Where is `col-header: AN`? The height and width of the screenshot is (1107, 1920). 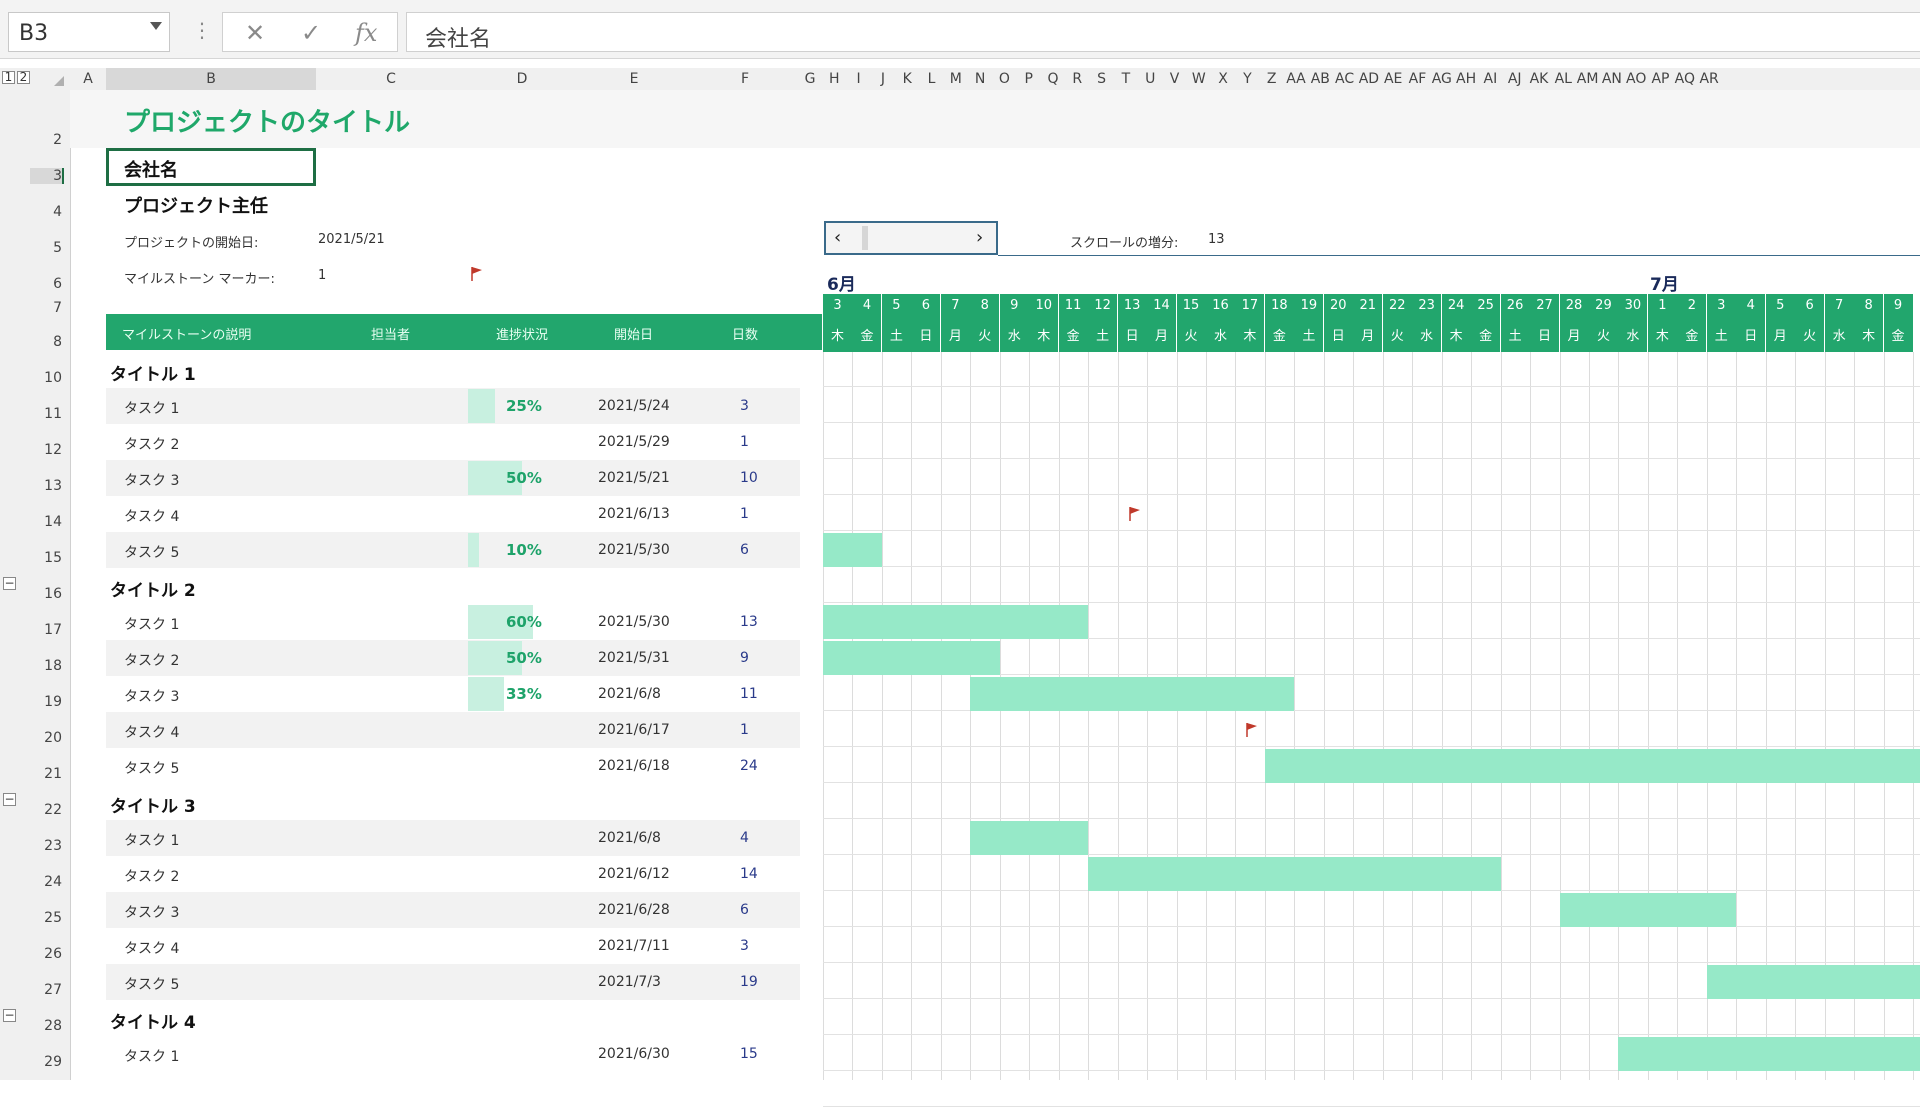 col-header: AN is located at coordinates (1612, 79).